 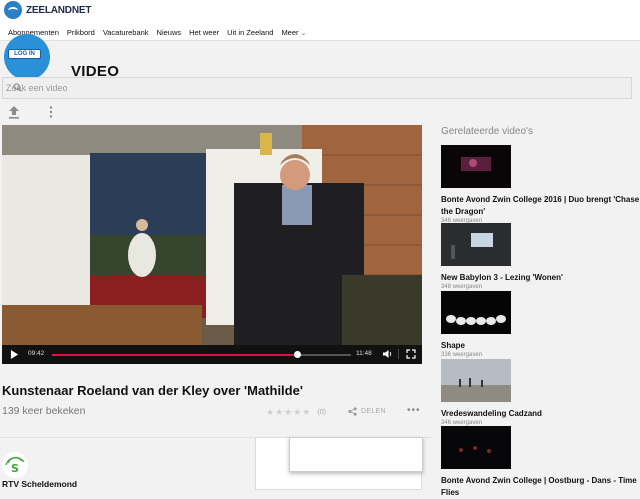 What do you see at coordinates (540, 392) in the screenshot?
I see `related-video-item: Vredeswandeling Cadzand 346 weergaven` at bounding box center [540, 392].